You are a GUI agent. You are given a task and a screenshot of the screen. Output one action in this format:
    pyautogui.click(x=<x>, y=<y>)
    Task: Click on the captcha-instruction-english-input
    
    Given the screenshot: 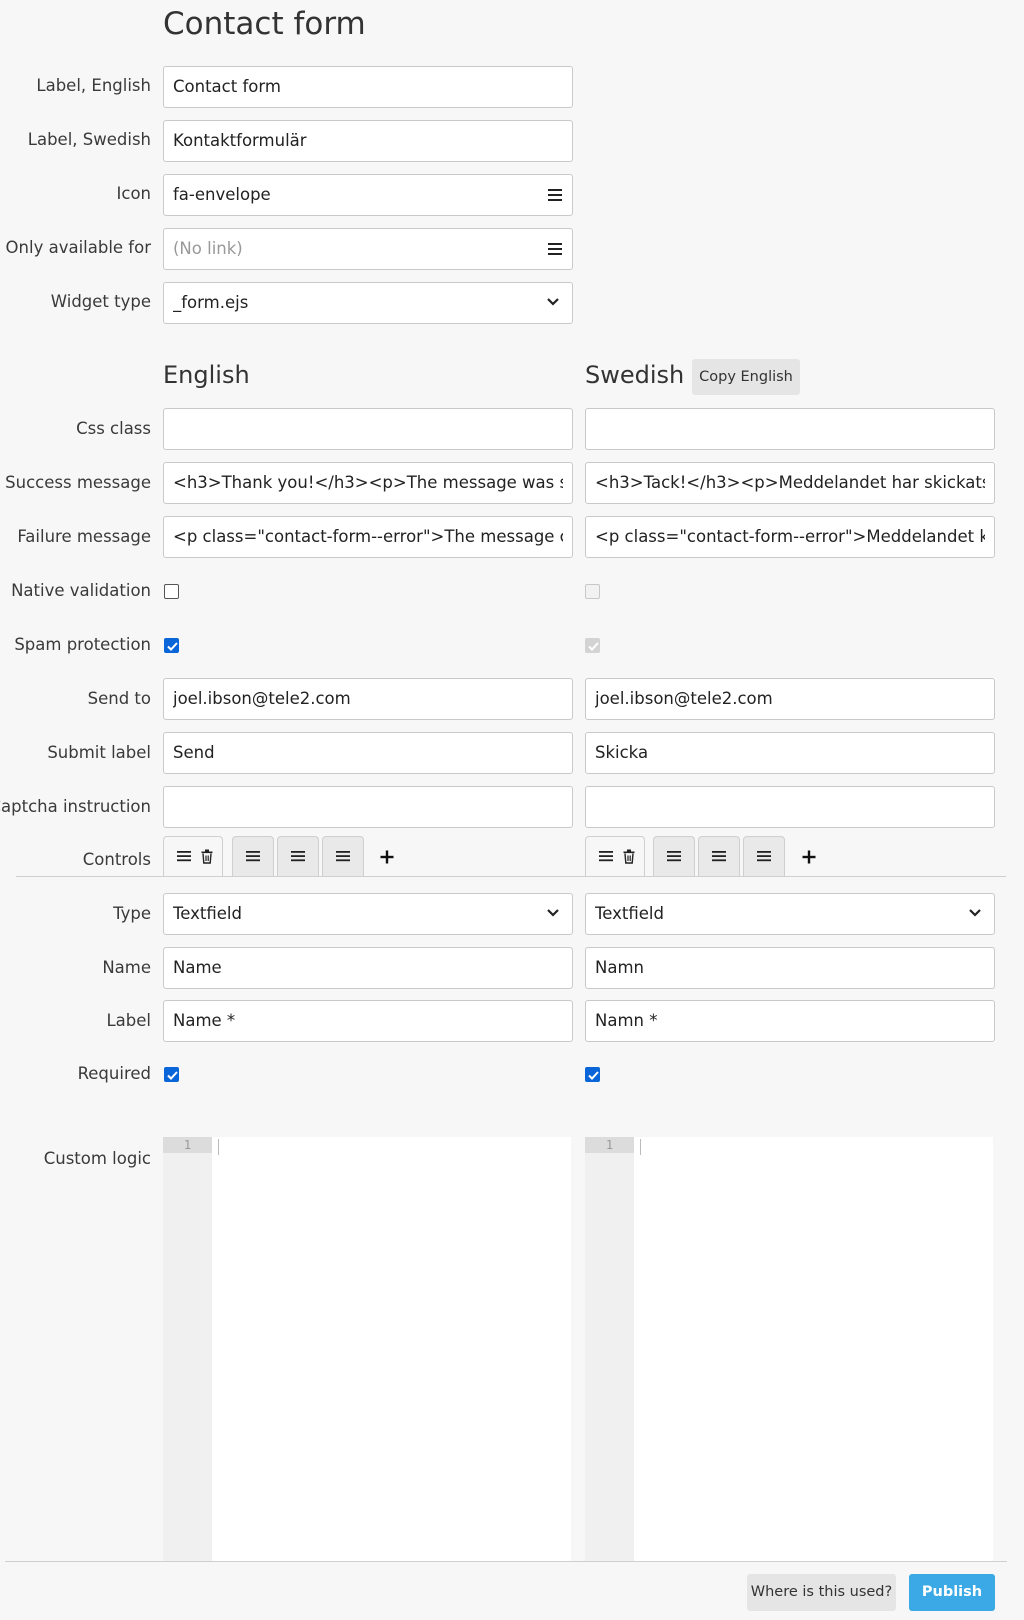 What is the action you would take?
    pyautogui.click(x=368, y=807)
    